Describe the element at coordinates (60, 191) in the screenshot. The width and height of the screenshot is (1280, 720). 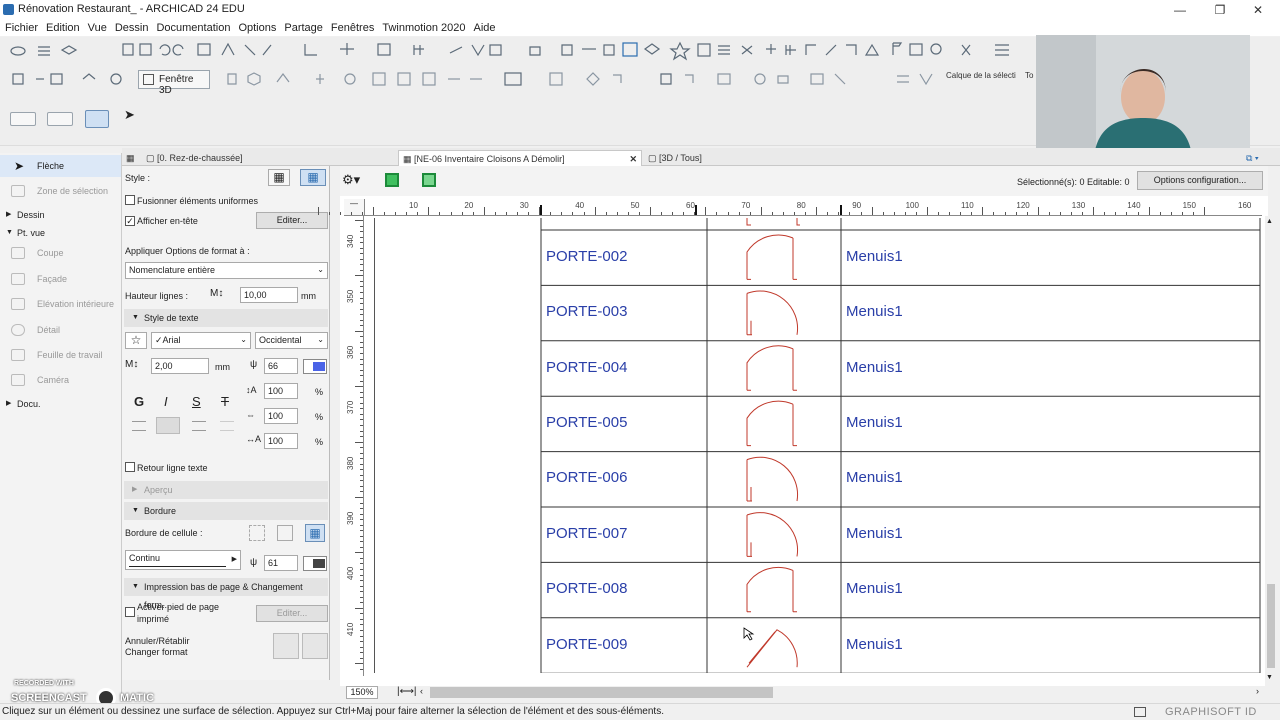
I see `tool-marquee: Zone de sélection` at that location.